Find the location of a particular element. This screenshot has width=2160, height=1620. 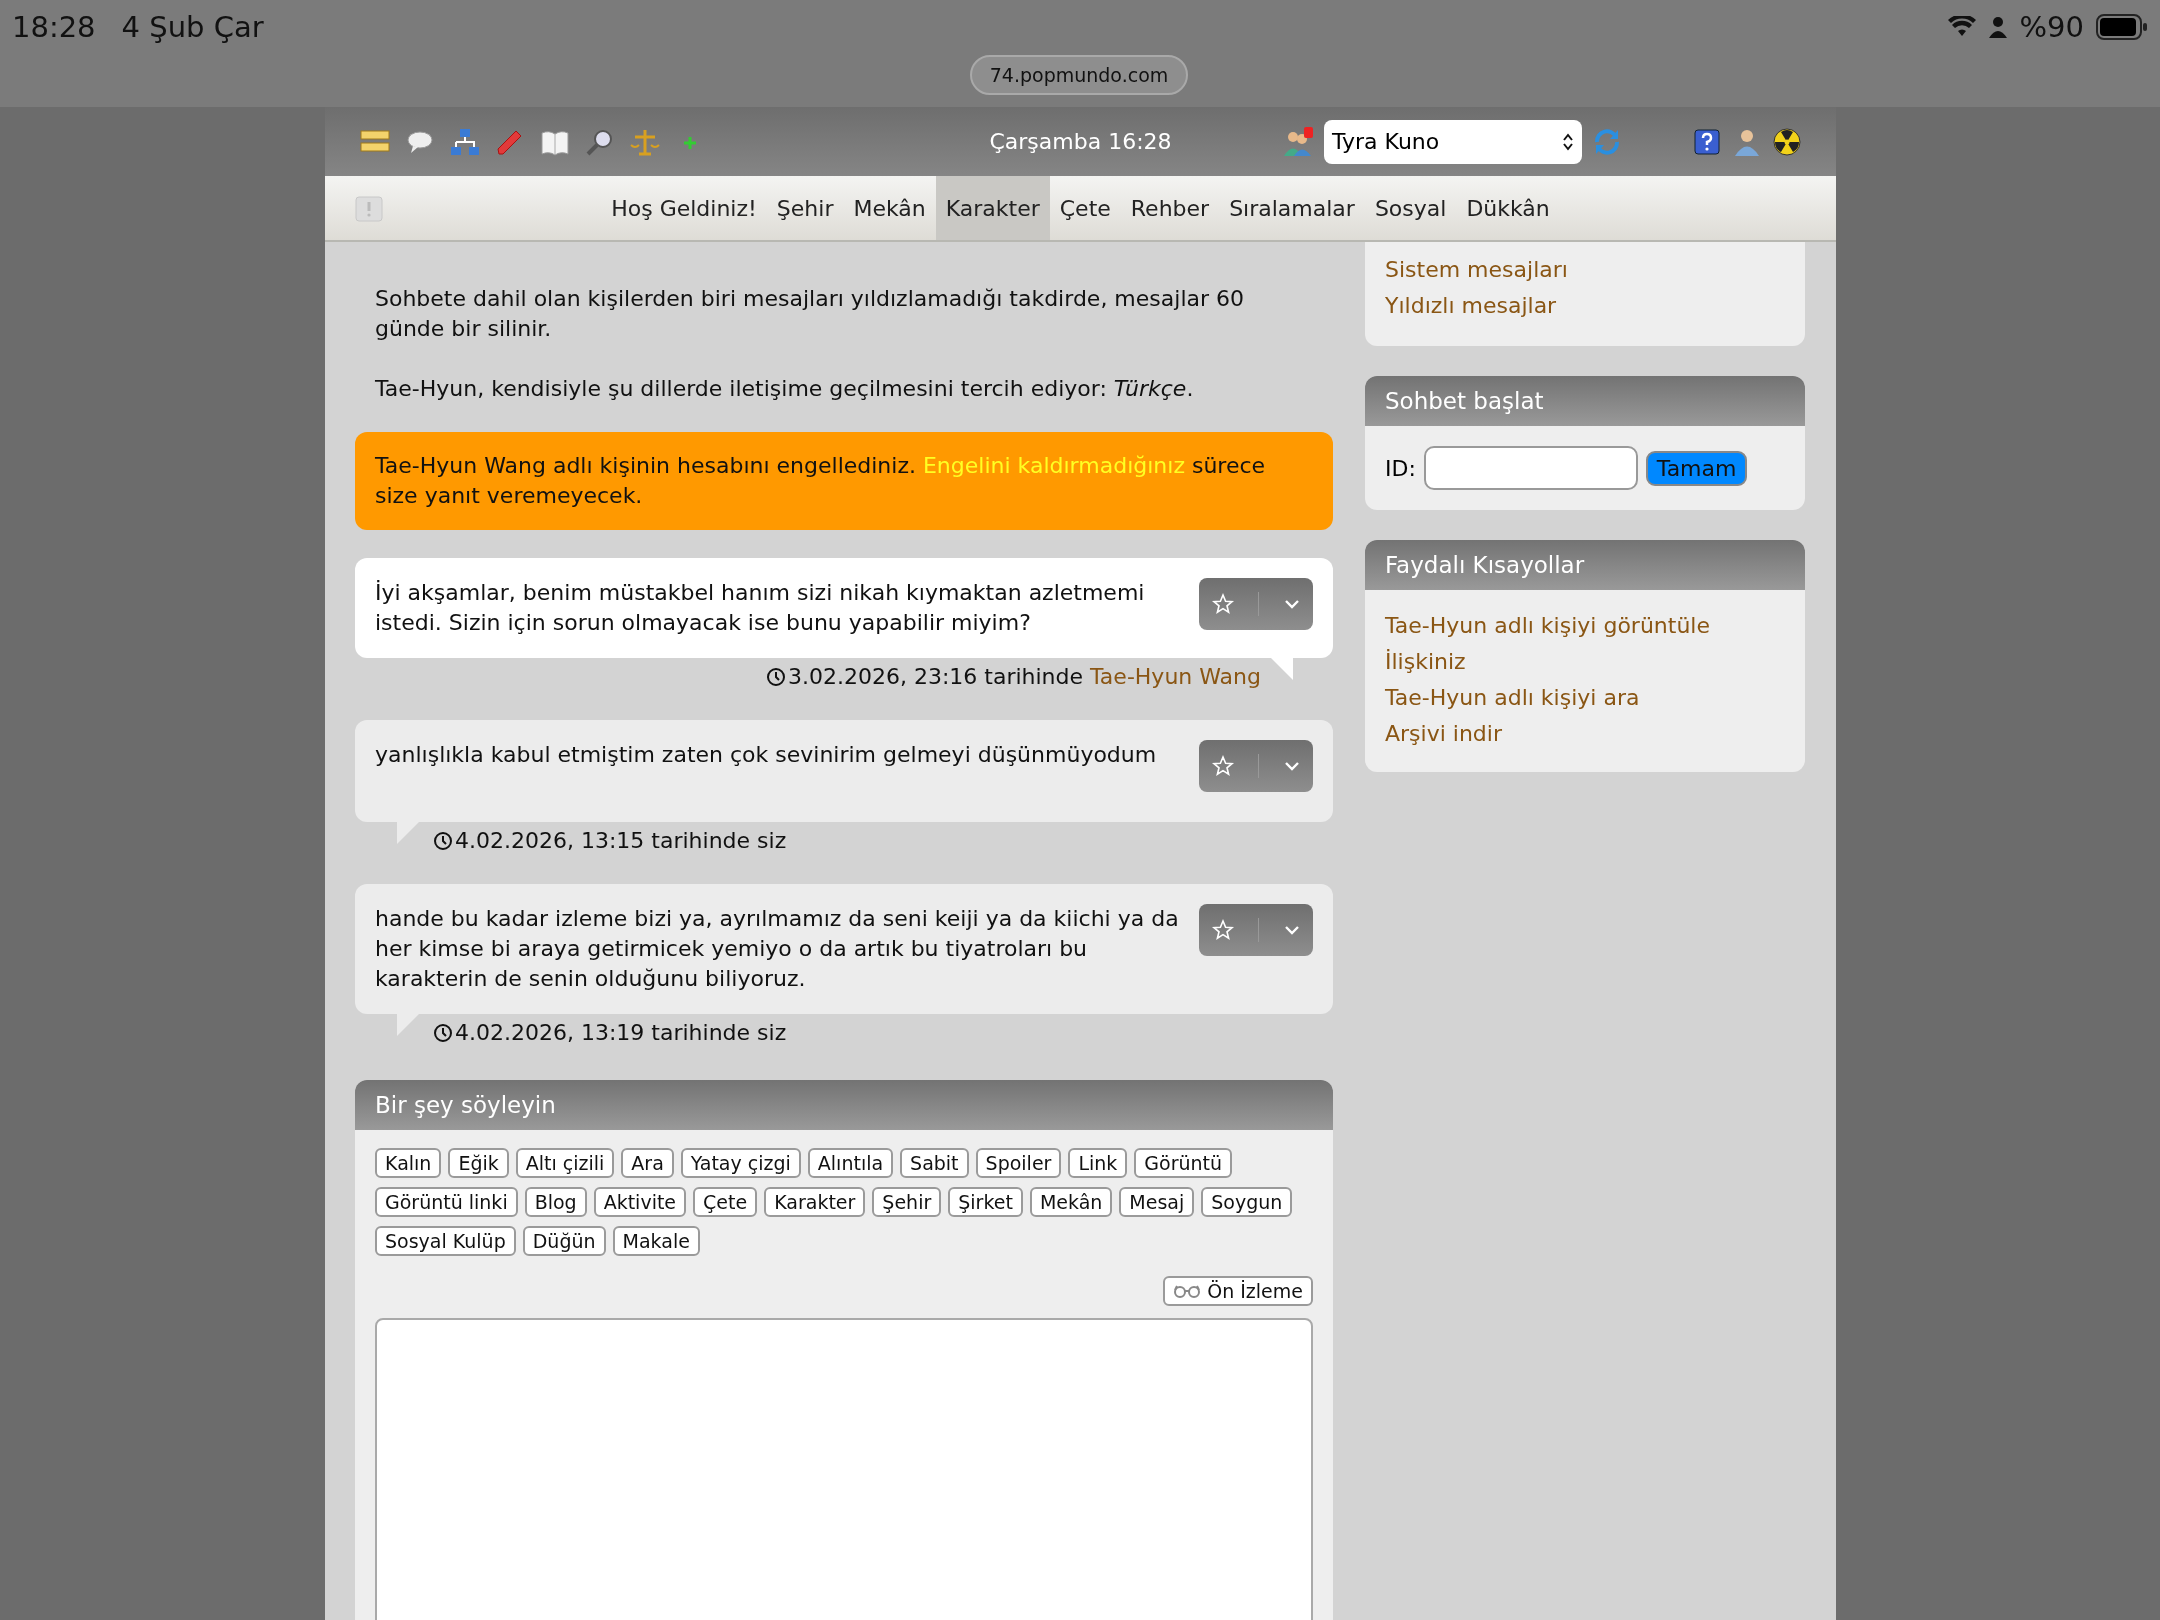

panel-header: Bir şey söyleyin is located at coordinates (844, 1105).